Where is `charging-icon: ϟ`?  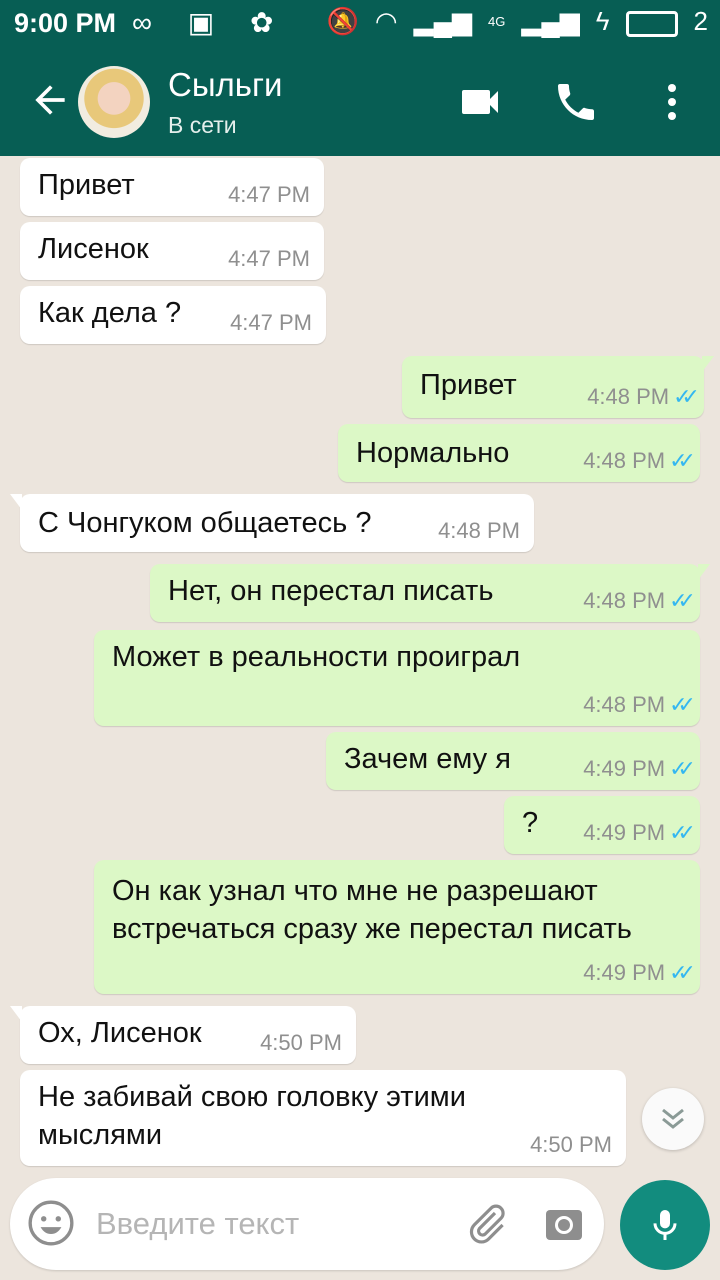
charging-icon: ϟ is located at coordinates (602, 21).